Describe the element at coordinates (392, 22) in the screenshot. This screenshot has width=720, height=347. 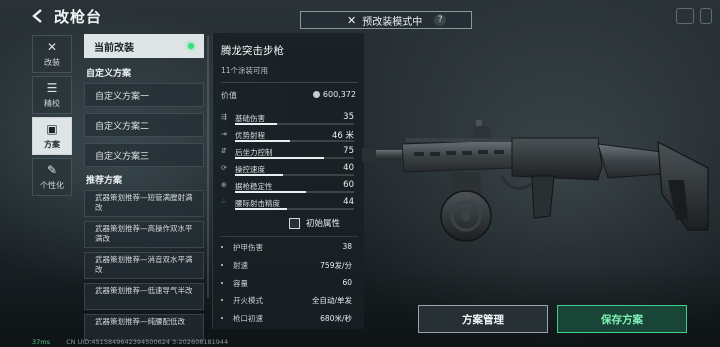
I see `mode-banner-label: 预改装模式中` at that location.